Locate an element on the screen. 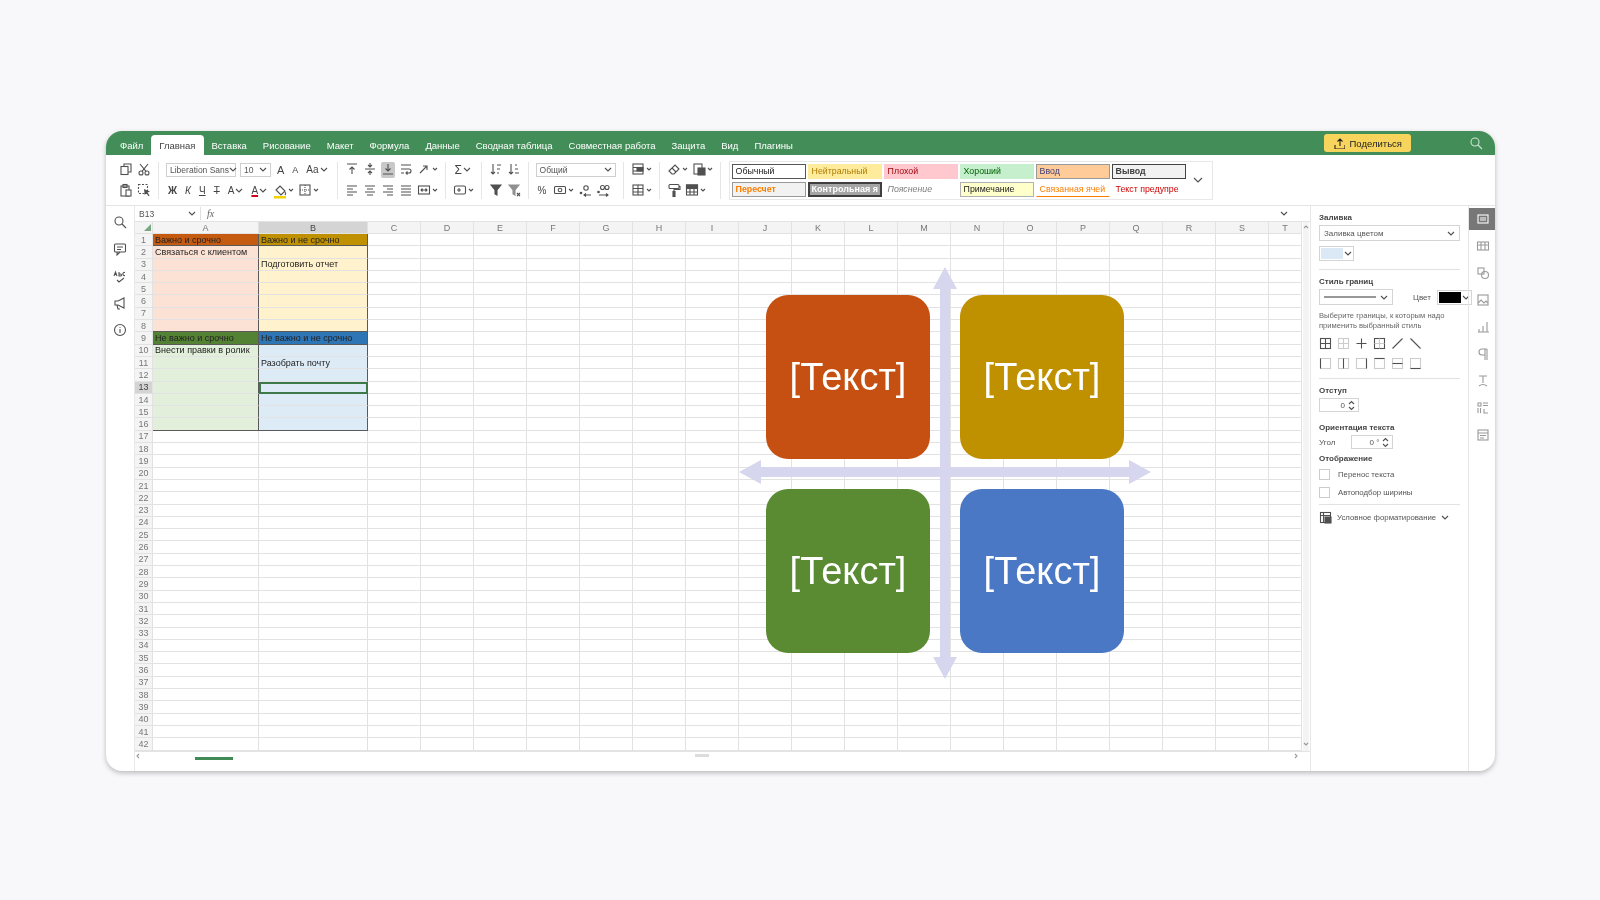 This screenshot has width=1600, height=900. table-cell: Не важно и срочно is located at coordinates (206, 338).